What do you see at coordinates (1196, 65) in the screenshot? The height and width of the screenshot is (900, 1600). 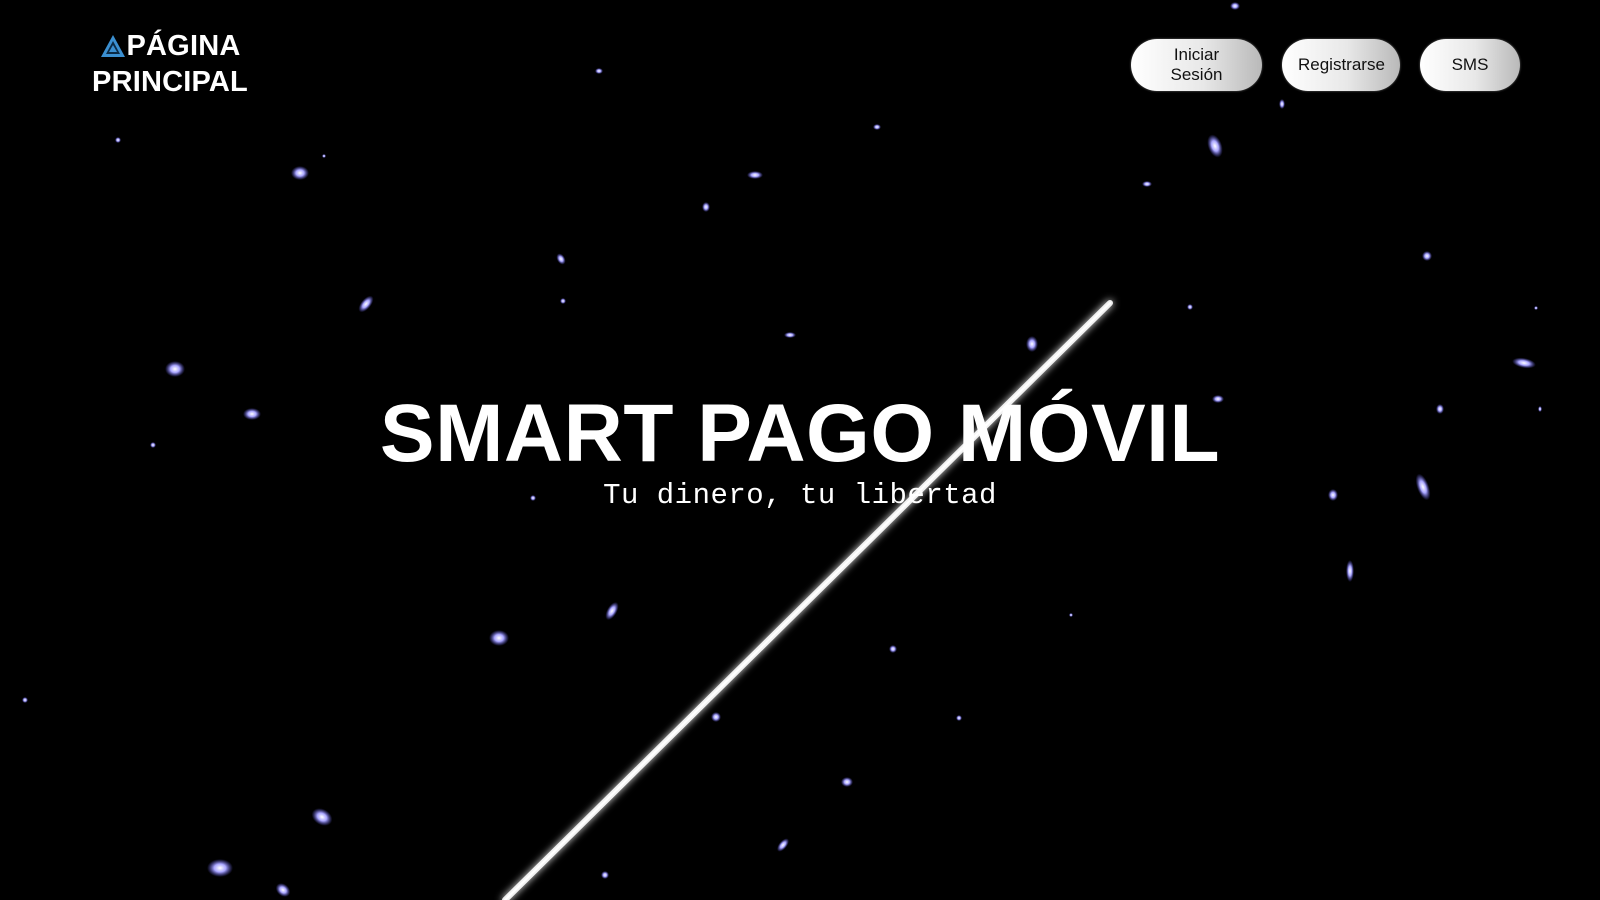 I see `login-button: Iniciar Sesión` at bounding box center [1196, 65].